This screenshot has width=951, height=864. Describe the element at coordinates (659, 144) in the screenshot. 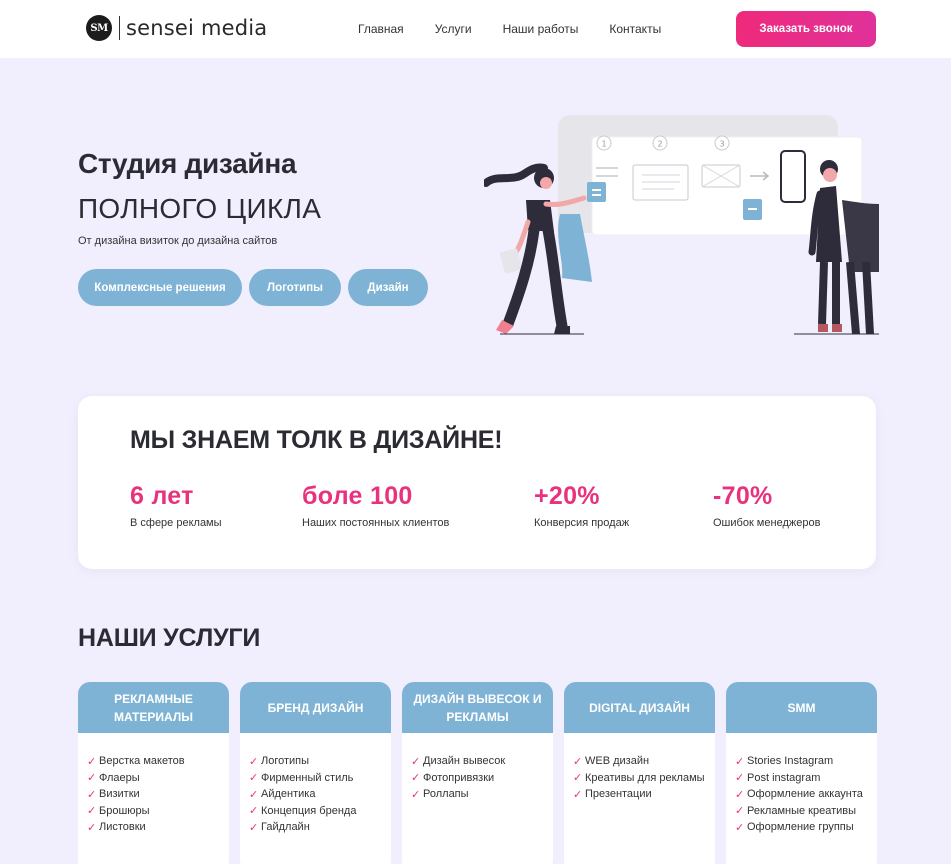

I see `step-2-label: 2` at that location.